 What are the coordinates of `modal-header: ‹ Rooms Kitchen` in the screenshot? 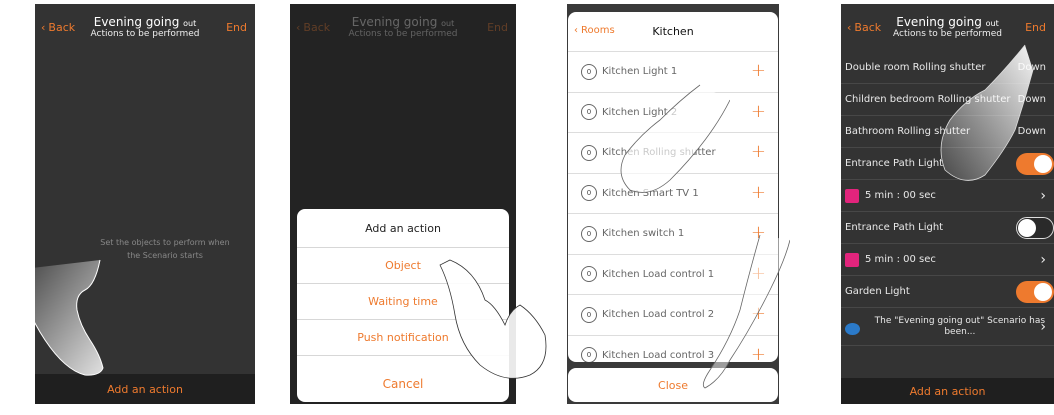 It's located at (673, 32).